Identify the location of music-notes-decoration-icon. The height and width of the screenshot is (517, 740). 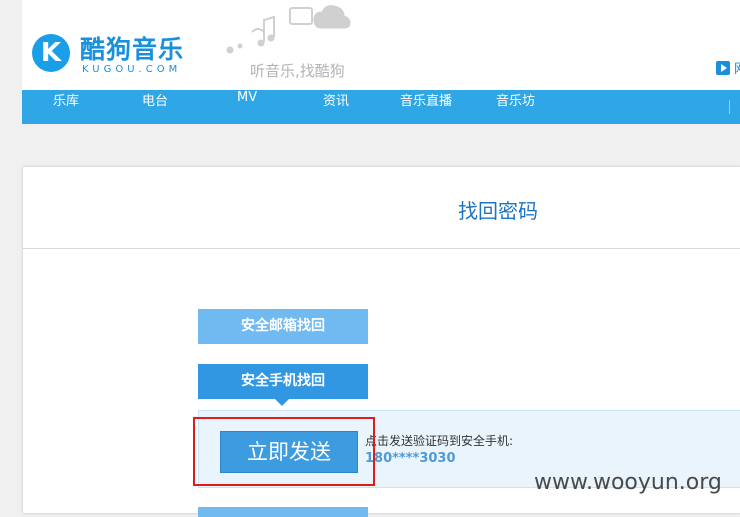
(288, 29).